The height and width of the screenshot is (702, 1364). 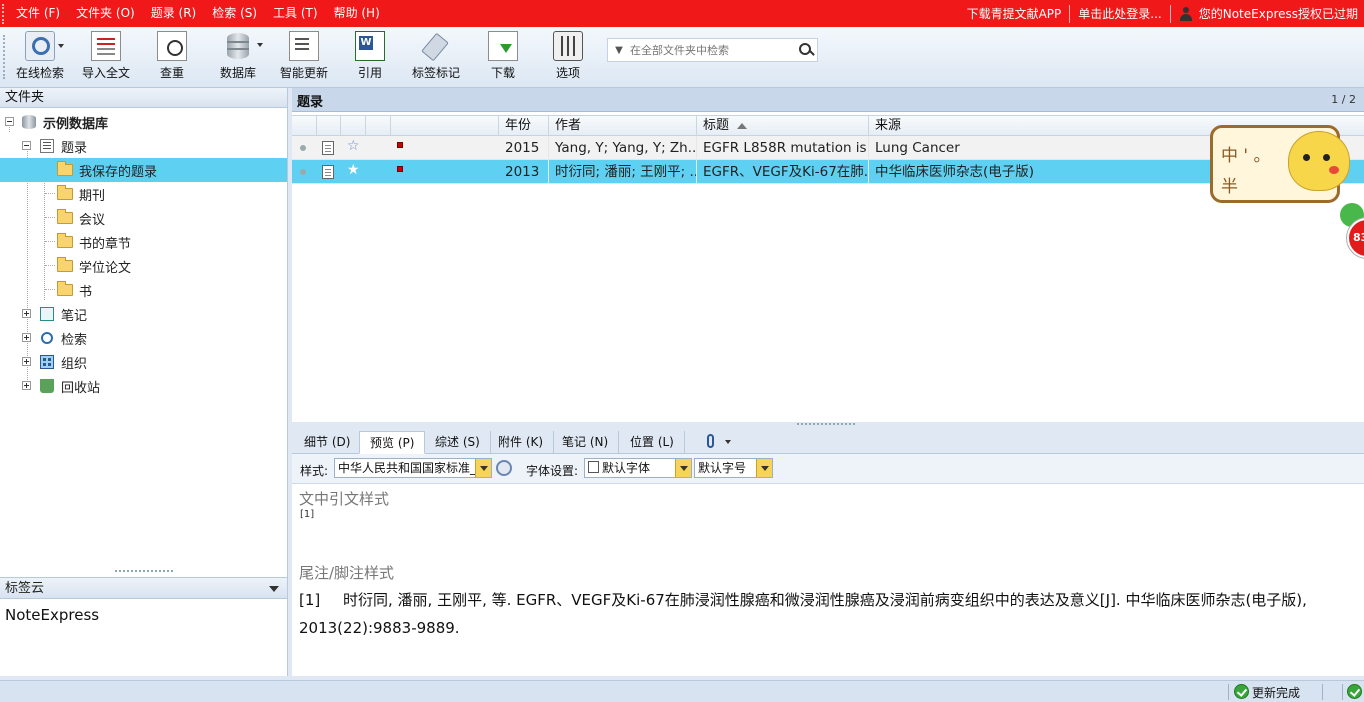 What do you see at coordinates (174, 13) in the screenshot?
I see `menu-references: 题录 (R)` at bounding box center [174, 13].